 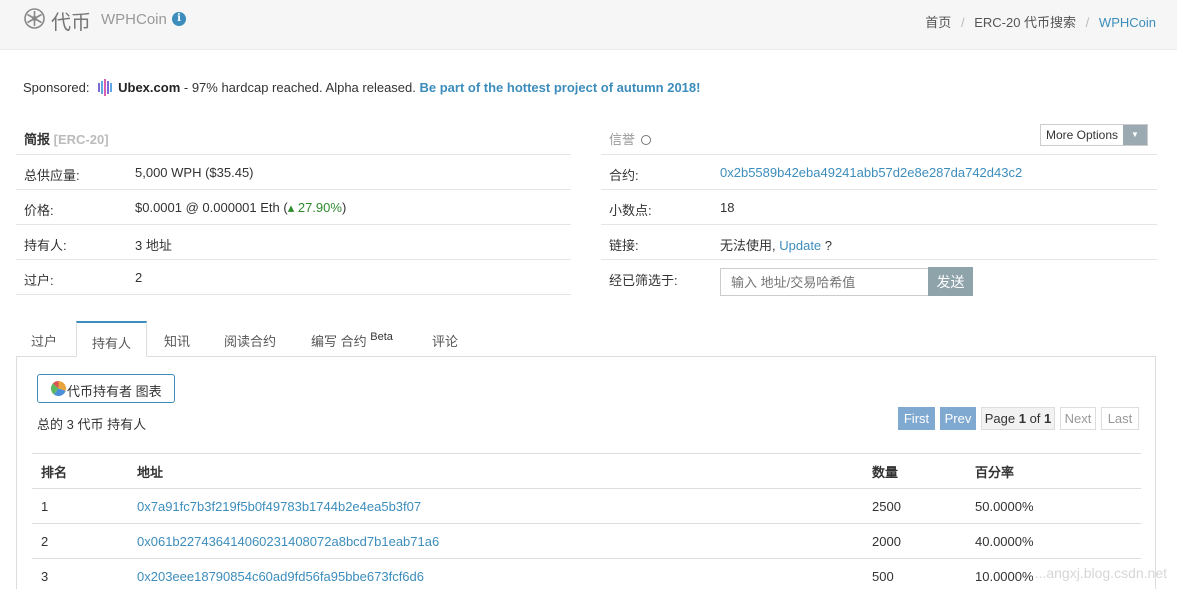 I want to click on tab-holders: 持有人, so click(x=111, y=339).